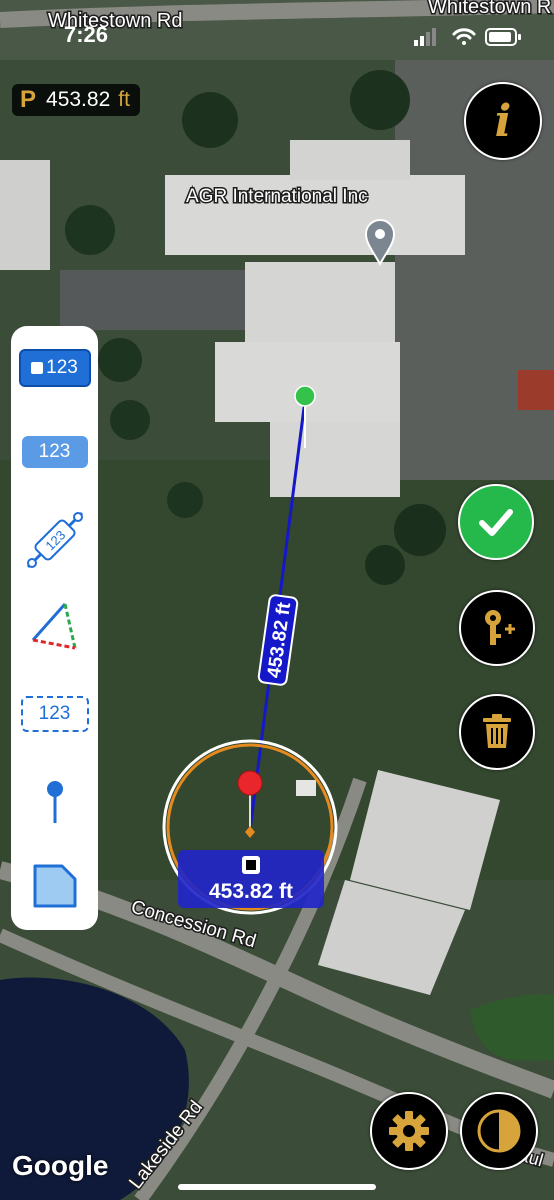  I want to click on triangle-icon, so click(53, 626).